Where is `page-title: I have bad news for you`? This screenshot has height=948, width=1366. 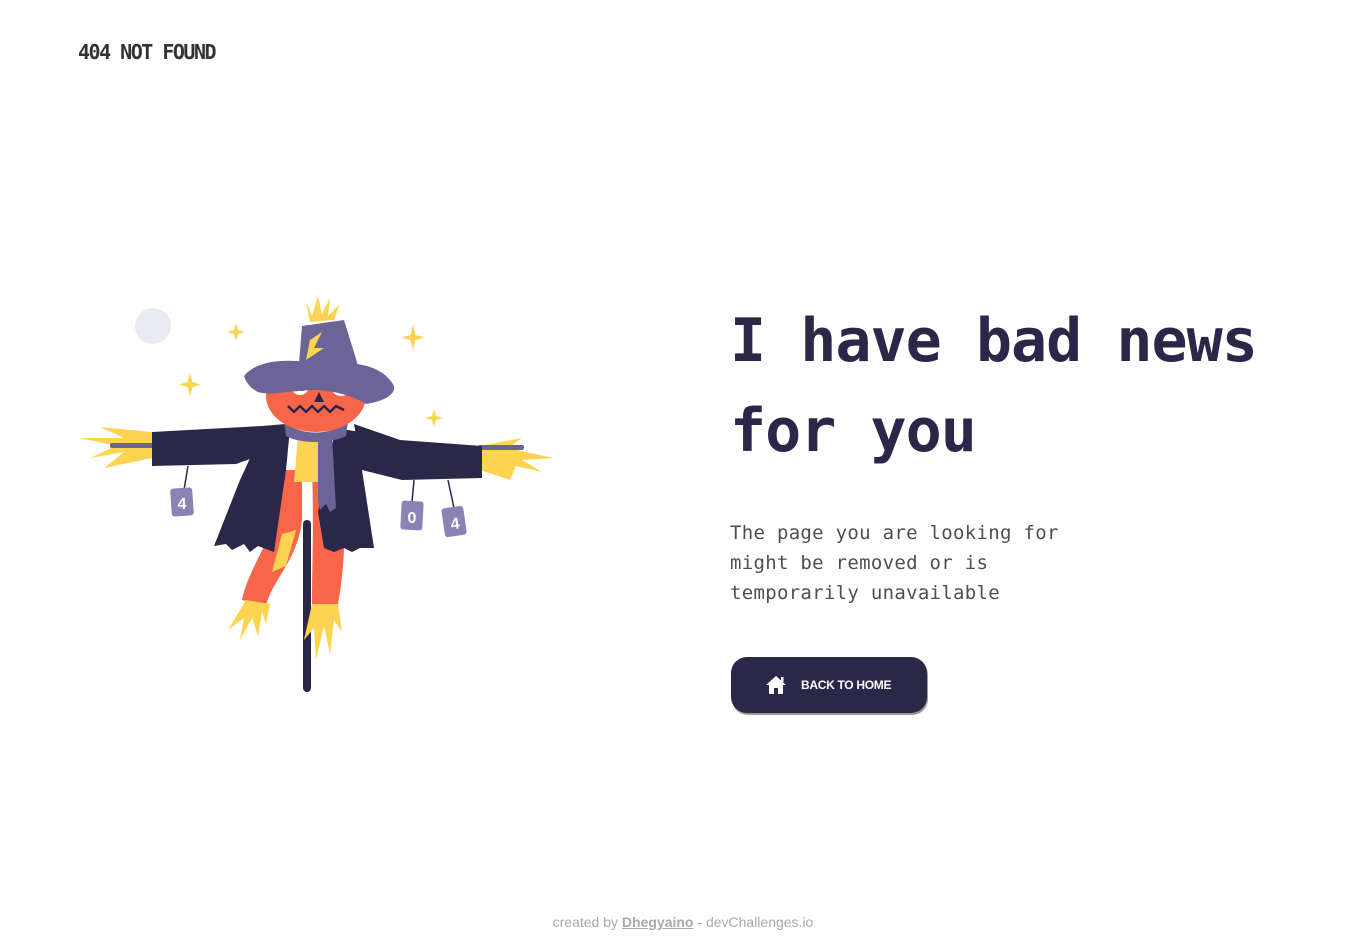 page-title: I have bad news for you is located at coordinates (994, 386).